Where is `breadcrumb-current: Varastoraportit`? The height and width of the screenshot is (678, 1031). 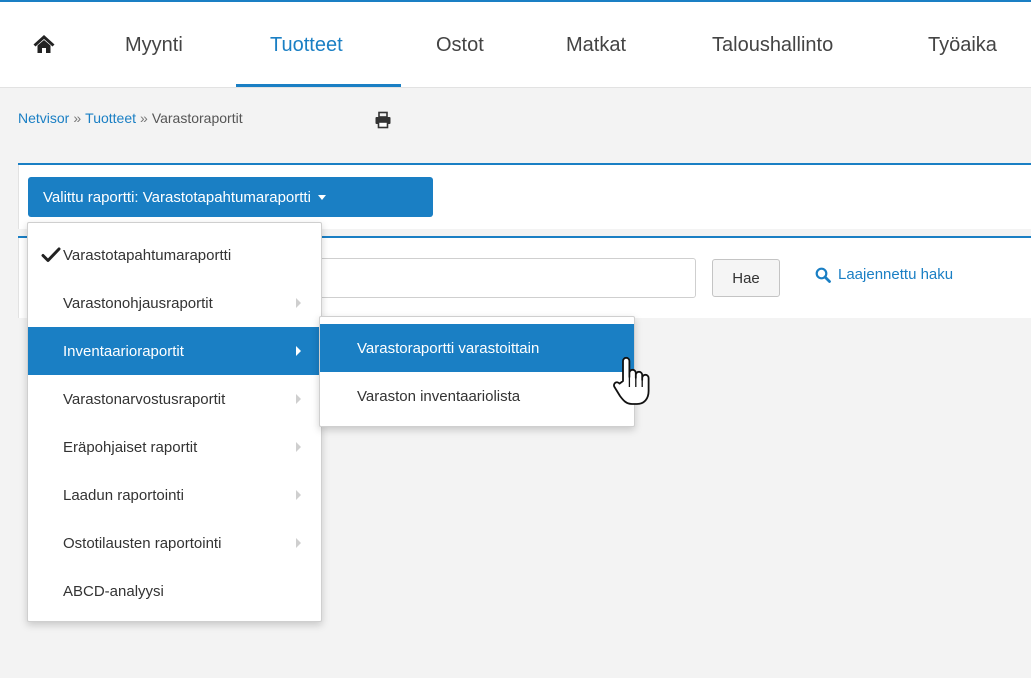
breadcrumb-current: Varastoraportit is located at coordinates (197, 118).